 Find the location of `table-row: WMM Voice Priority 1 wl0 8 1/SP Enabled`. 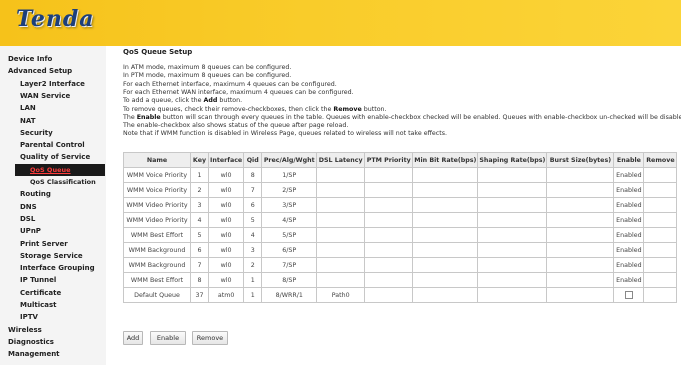

table-row: WMM Voice Priority 1 wl0 8 1/SP Enabled is located at coordinates (400, 175).